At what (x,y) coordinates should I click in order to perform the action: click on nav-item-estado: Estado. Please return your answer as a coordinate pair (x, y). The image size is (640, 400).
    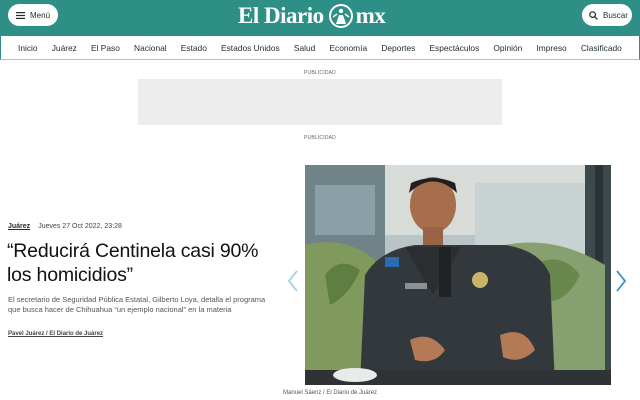
    Looking at the image, I should click on (194, 48).